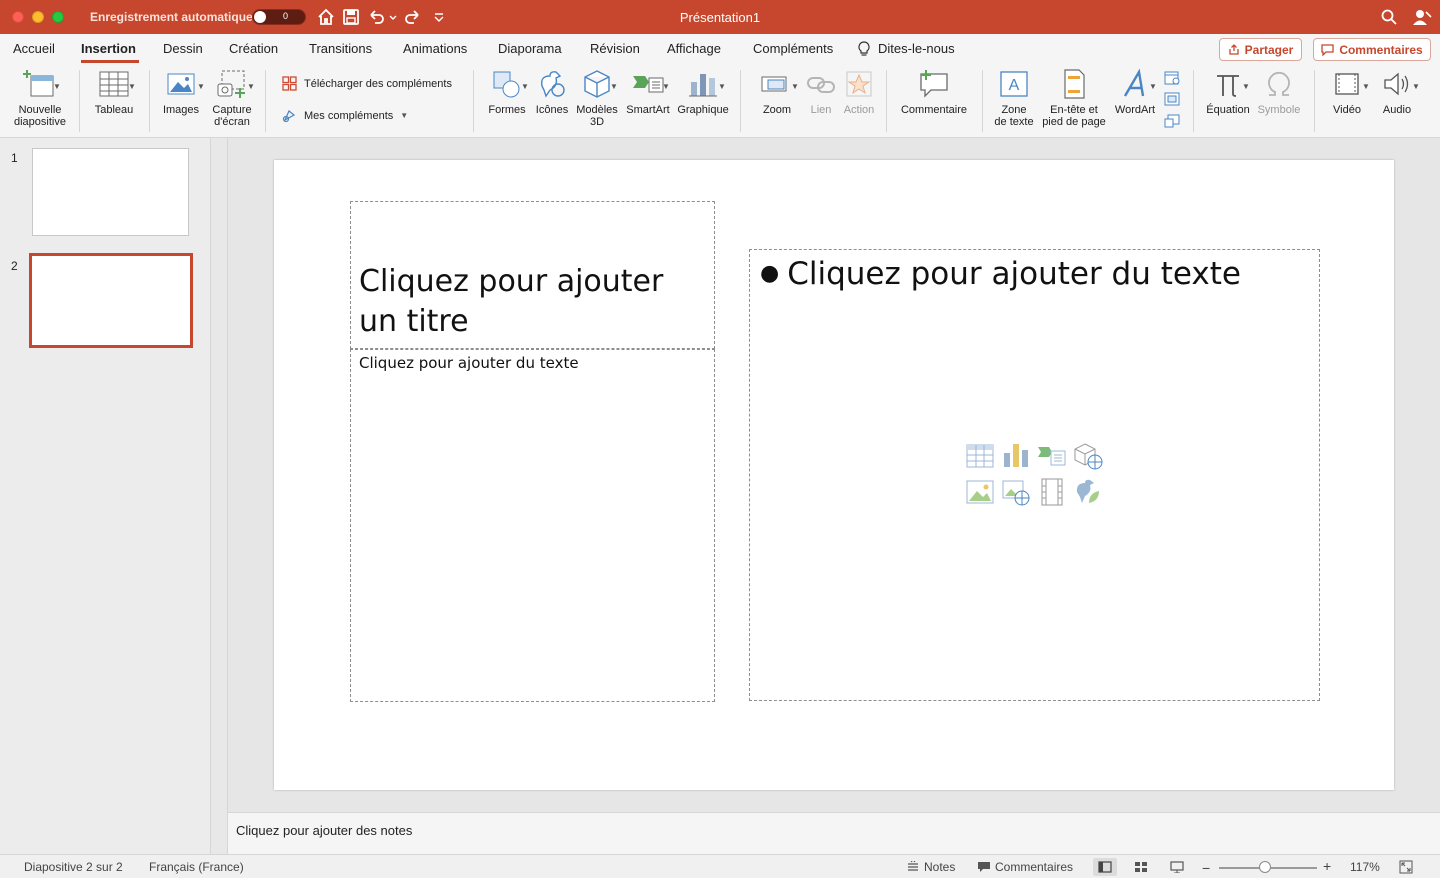 Image resolution: width=1440 pixels, height=878 pixels. Describe the element at coordinates (552, 92) in the screenshot. I see `icons-button: Icônes` at that location.